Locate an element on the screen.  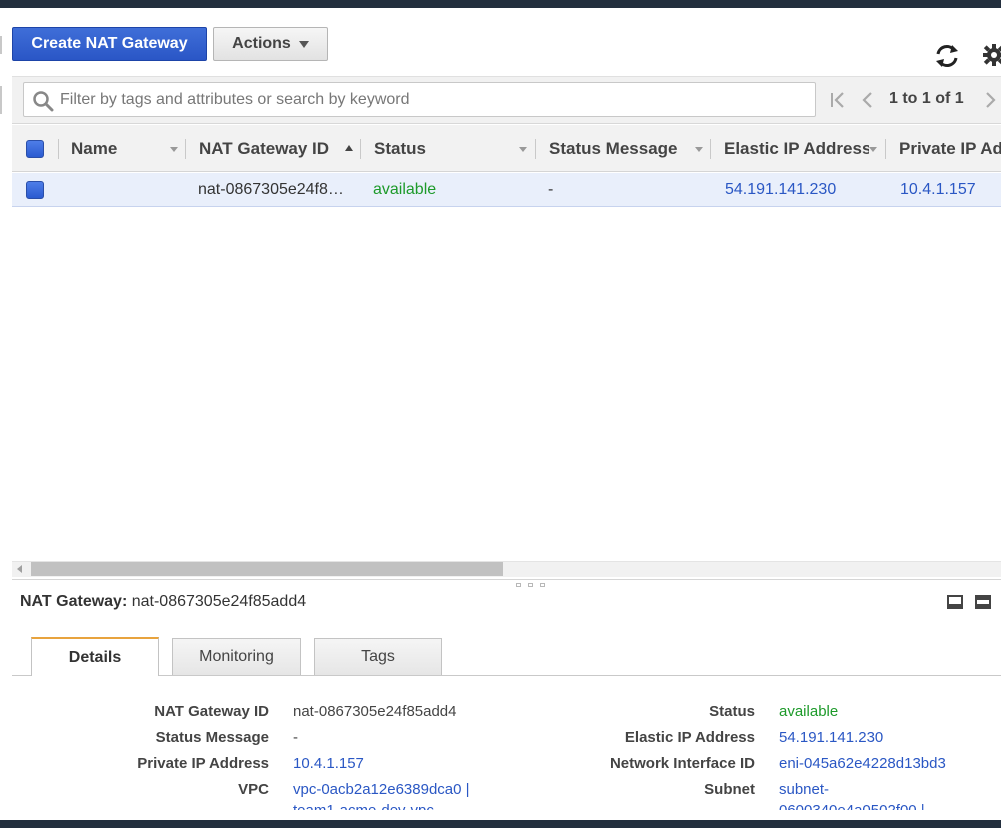
cell-name is located at coordinates (126, 190).